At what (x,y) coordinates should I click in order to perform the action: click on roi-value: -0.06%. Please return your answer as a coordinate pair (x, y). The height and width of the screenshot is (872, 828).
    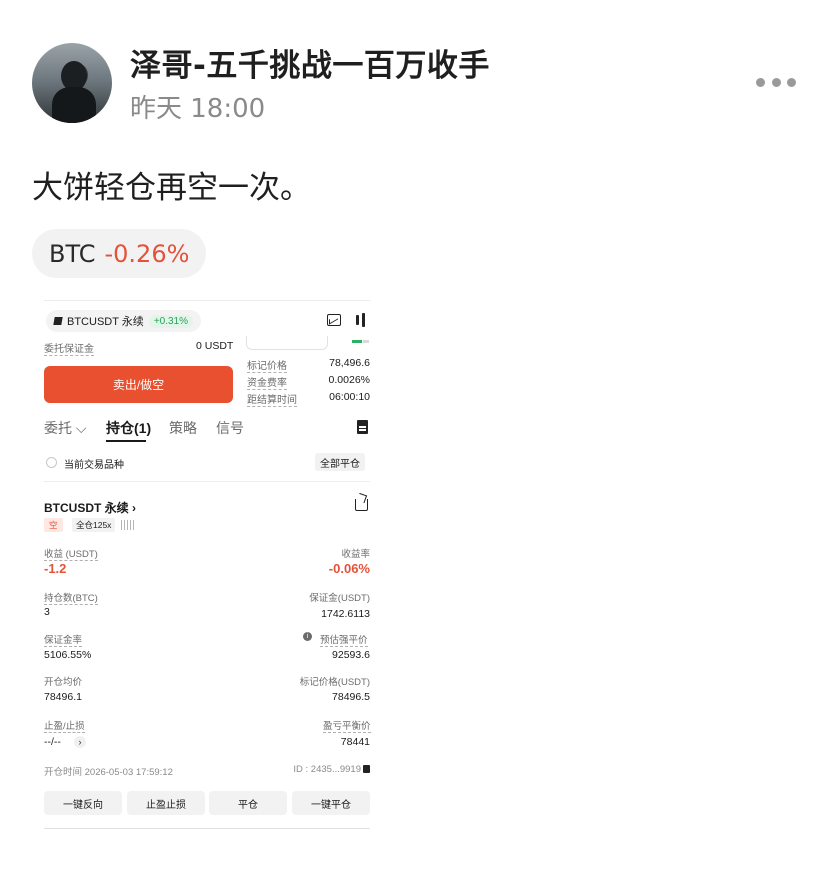
    Looking at the image, I should click on (349, 568).